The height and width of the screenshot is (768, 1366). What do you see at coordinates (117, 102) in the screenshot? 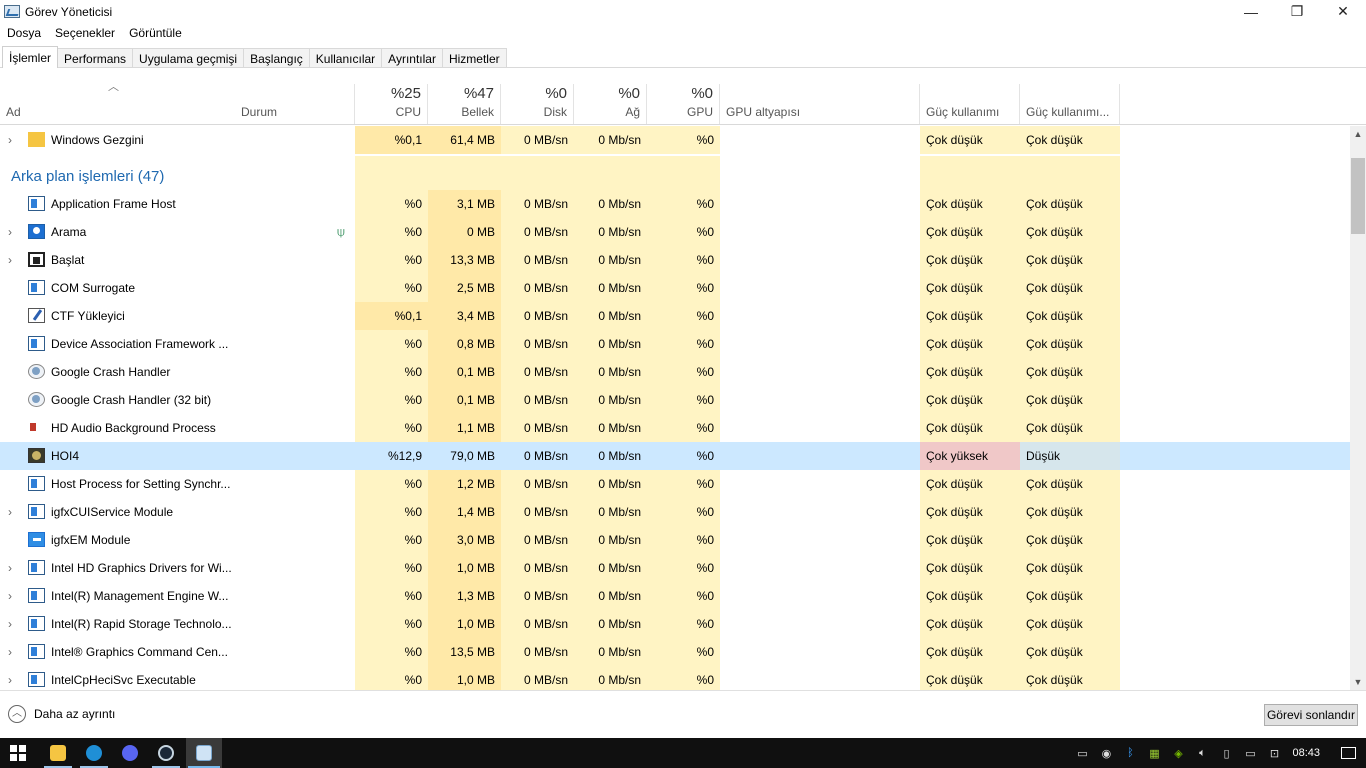
I see `column-name: ︿ Ad` at bounding box center [117, 102].